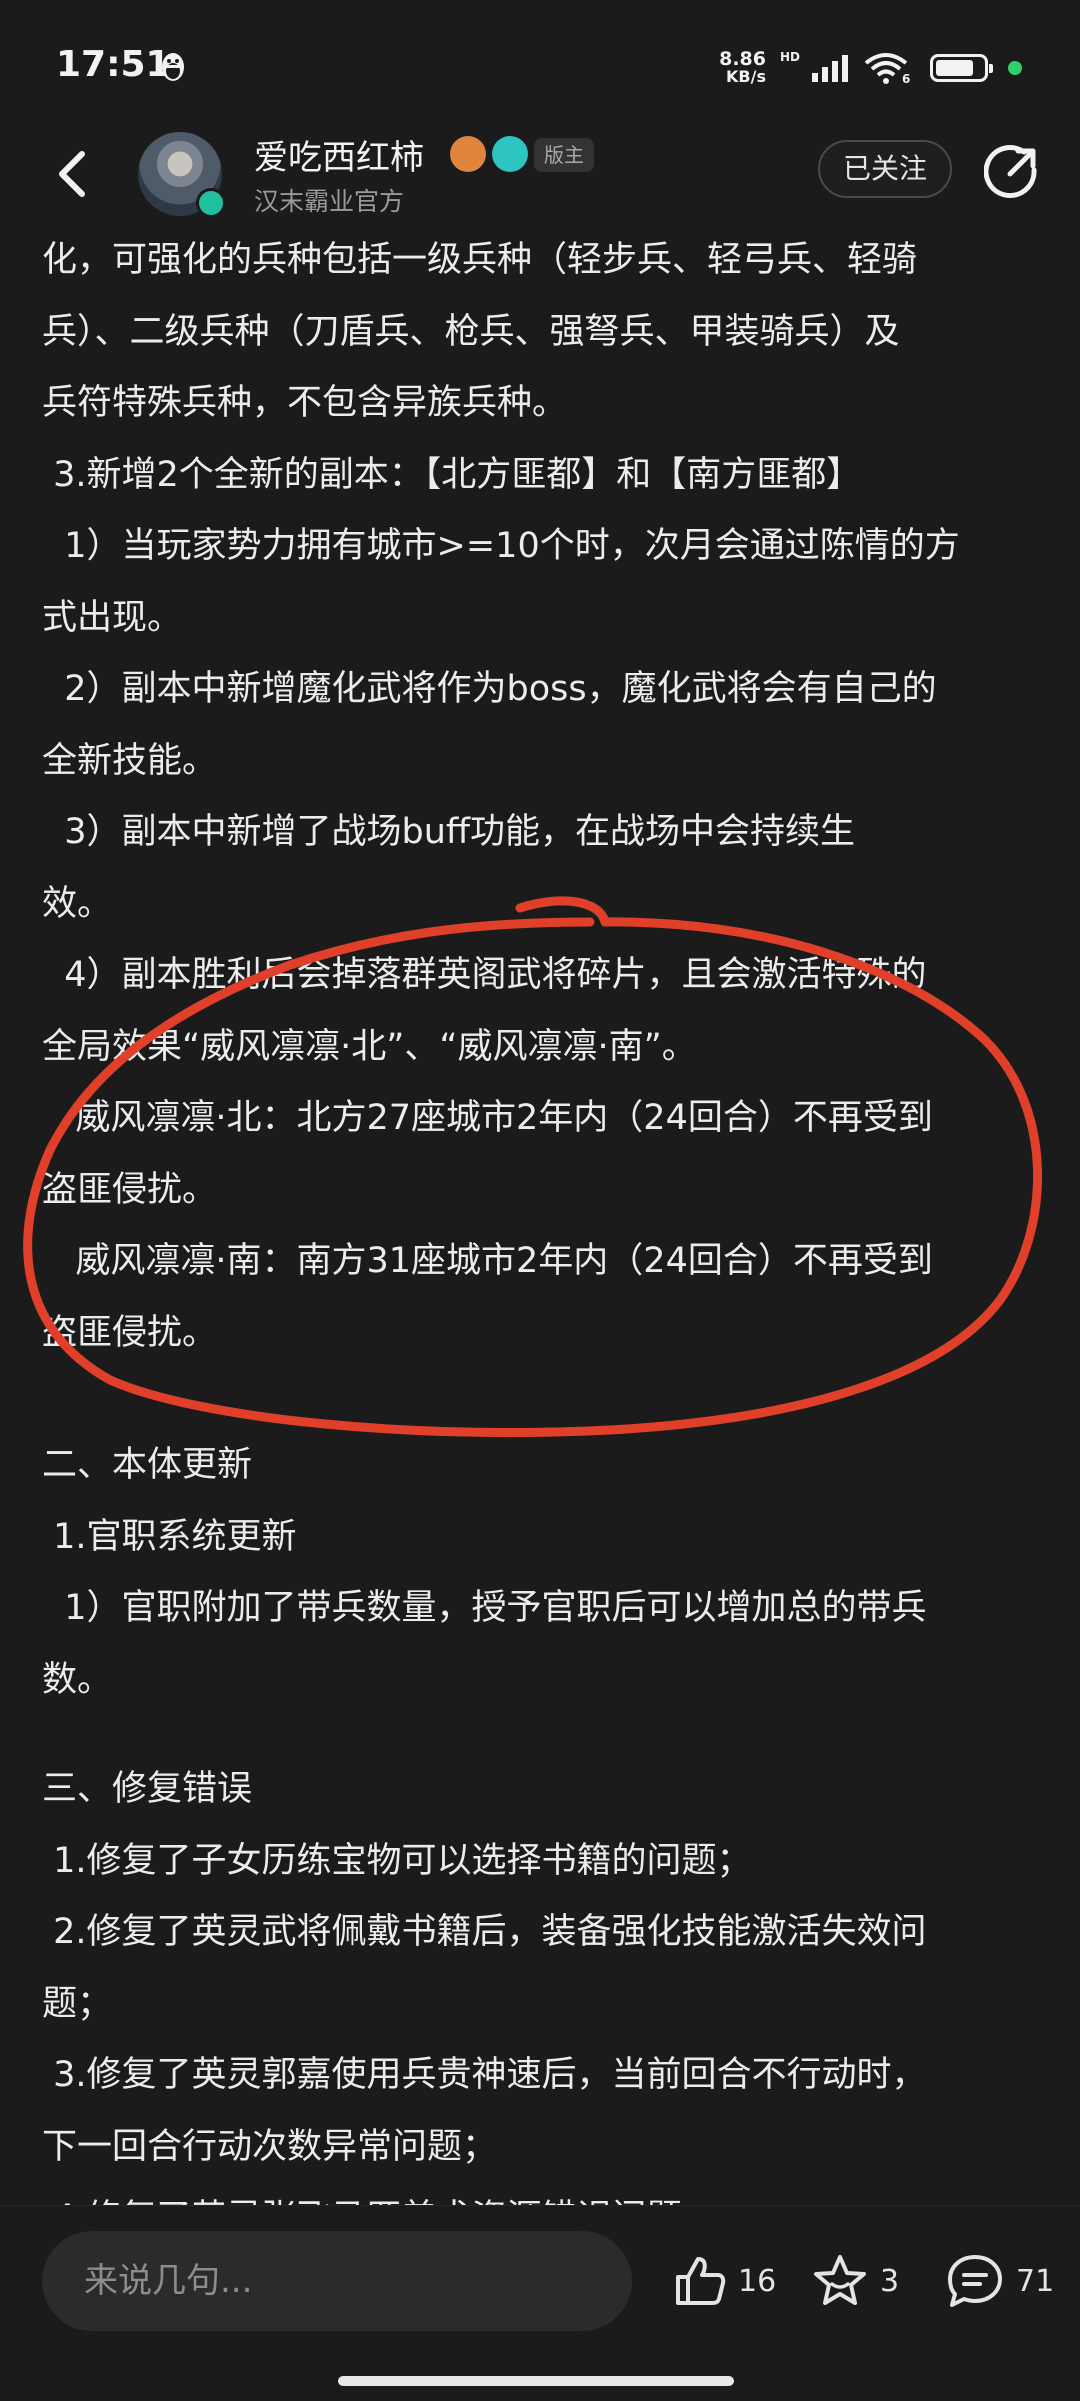  I want to click on comment-count: 71, so click(1035, 2281).